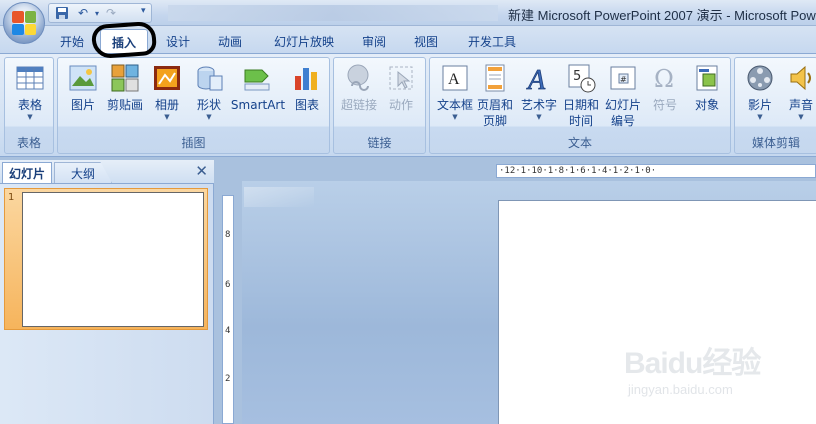 The width and height of the screenshot is (816, 424). I want to click on action-label: 动作, so click(400, 105).